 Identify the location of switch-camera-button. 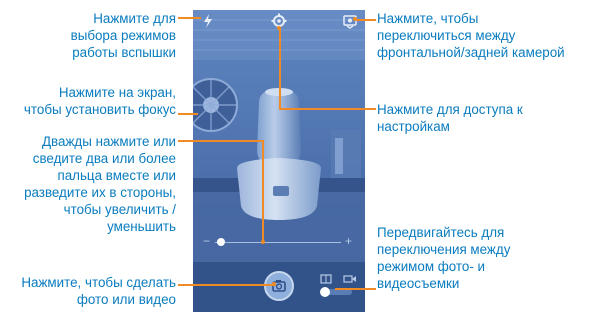
(350, 21).